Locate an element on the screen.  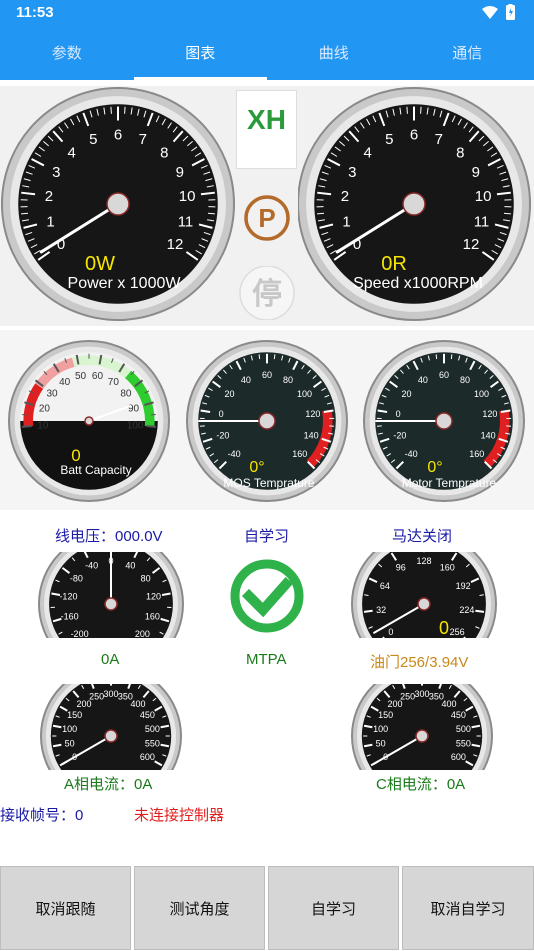
status-bar: 11:53 is located at coordinates (267, 13).